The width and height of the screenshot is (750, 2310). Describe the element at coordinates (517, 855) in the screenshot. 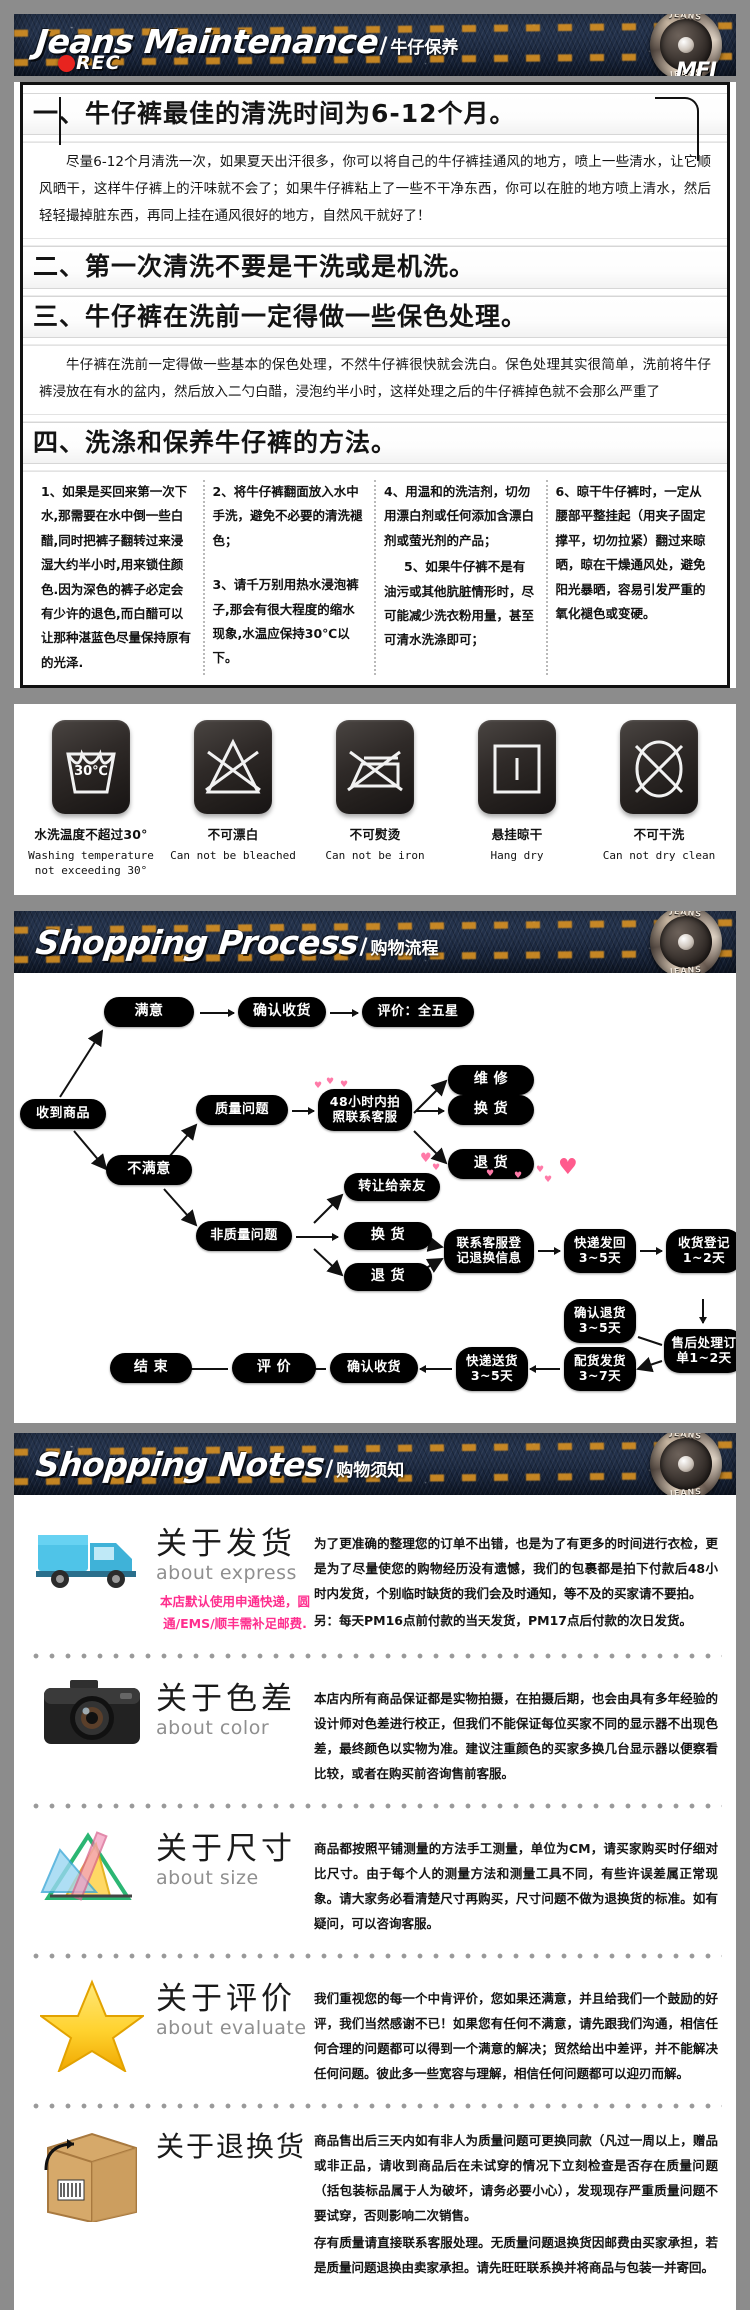

I see `care-label-en: Hang dry` at that location.